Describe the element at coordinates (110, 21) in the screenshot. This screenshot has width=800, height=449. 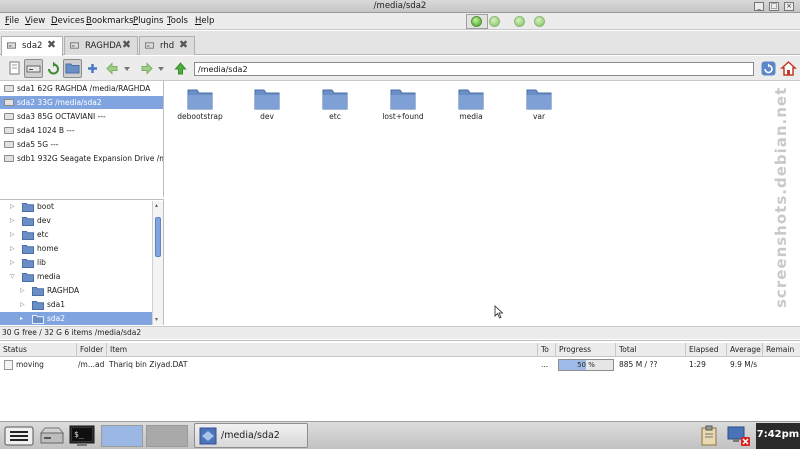
I see `menu-bookmarks: Bookmarks` at that location.